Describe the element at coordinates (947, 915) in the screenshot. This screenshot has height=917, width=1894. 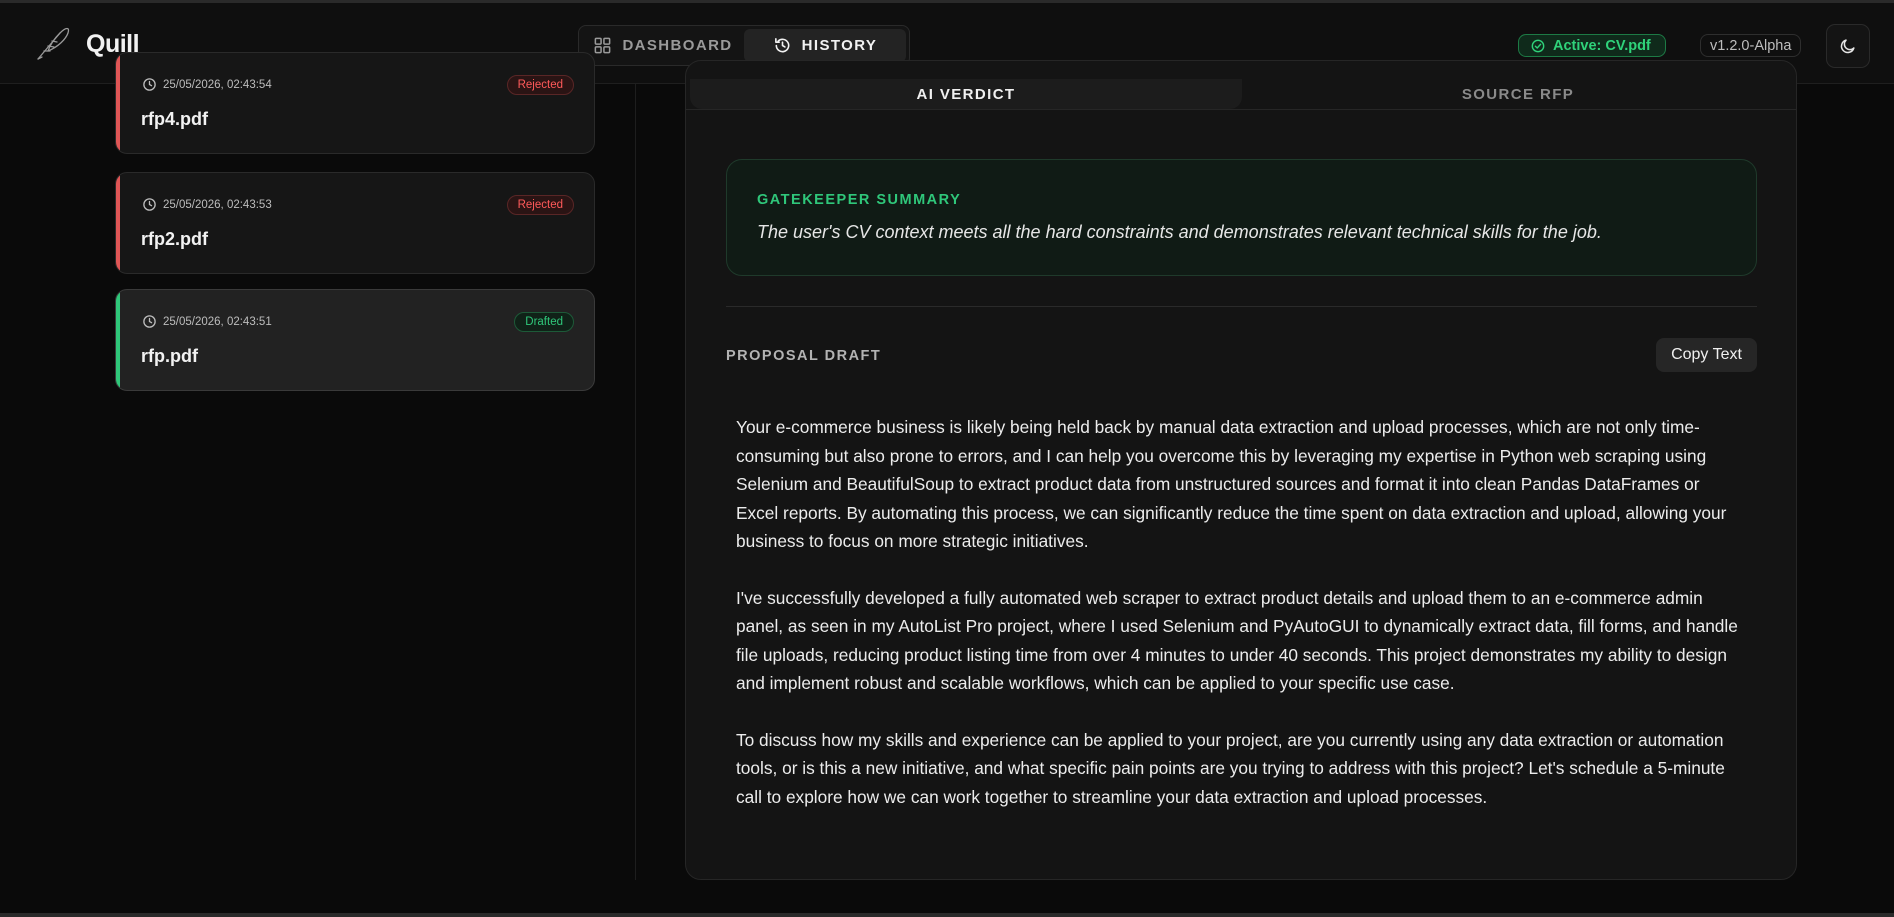
I see `window-bottom-edge` at that location.